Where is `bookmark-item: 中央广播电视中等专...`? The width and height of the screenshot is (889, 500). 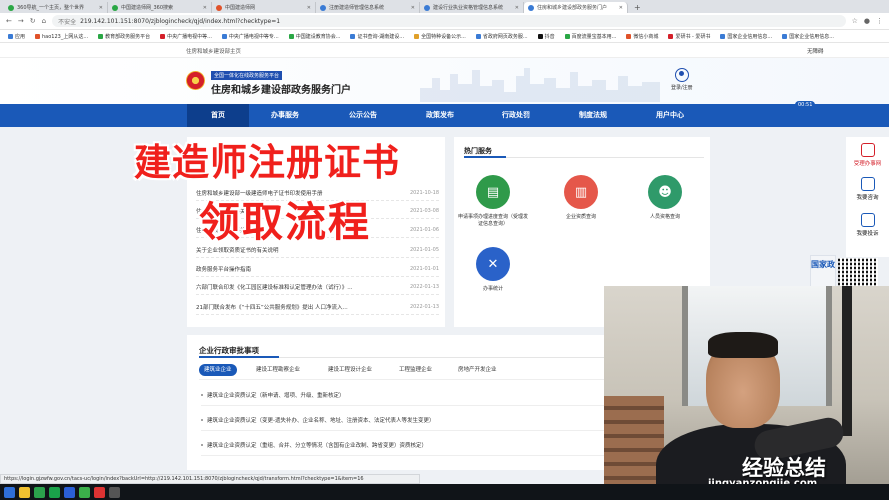 bookmark-item: 中央广播电视中等专... is located at coordinates (250, 36).